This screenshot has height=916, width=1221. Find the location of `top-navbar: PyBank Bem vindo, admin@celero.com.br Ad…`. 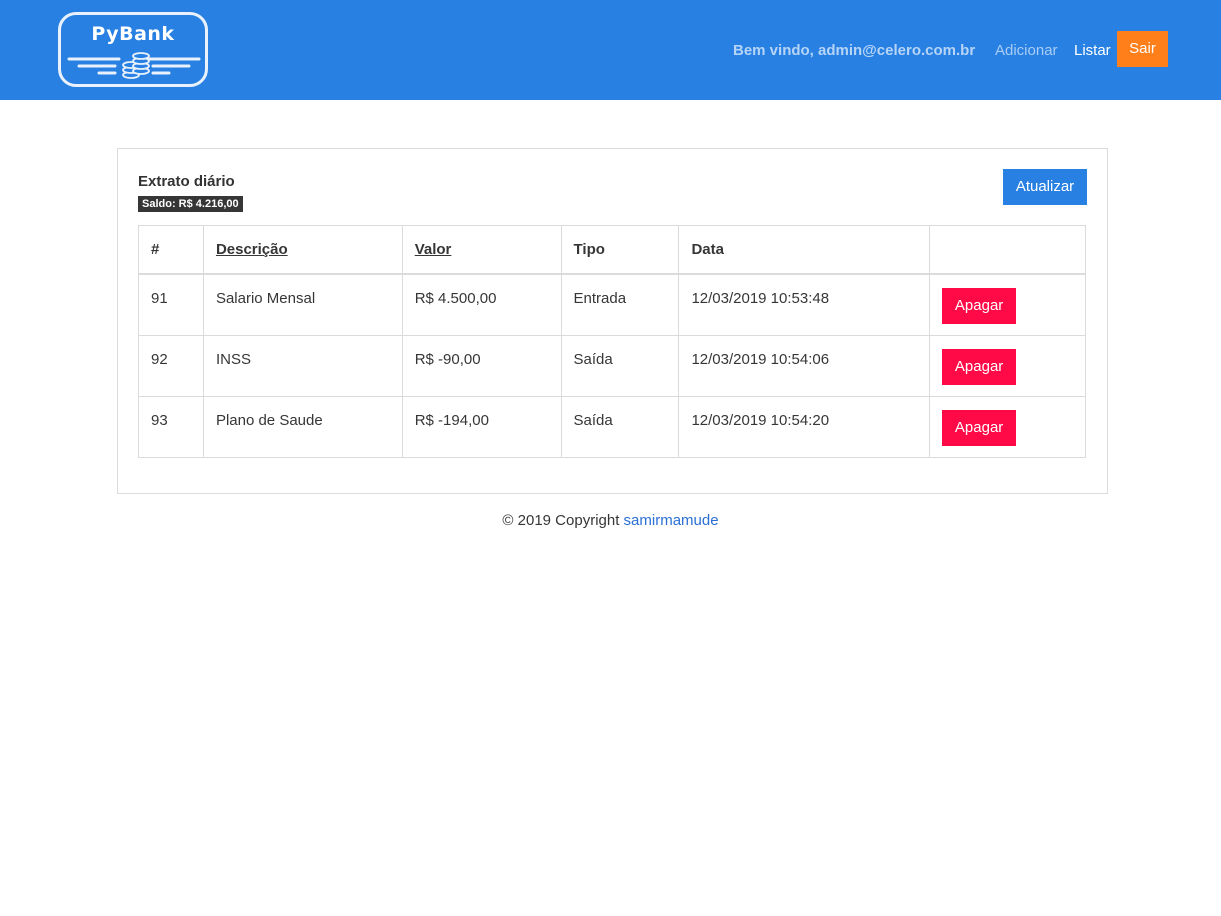

top-navbar: PyBank Bem vindo, admin@celero.com.br Ad… is located at coordinates (610, 50).